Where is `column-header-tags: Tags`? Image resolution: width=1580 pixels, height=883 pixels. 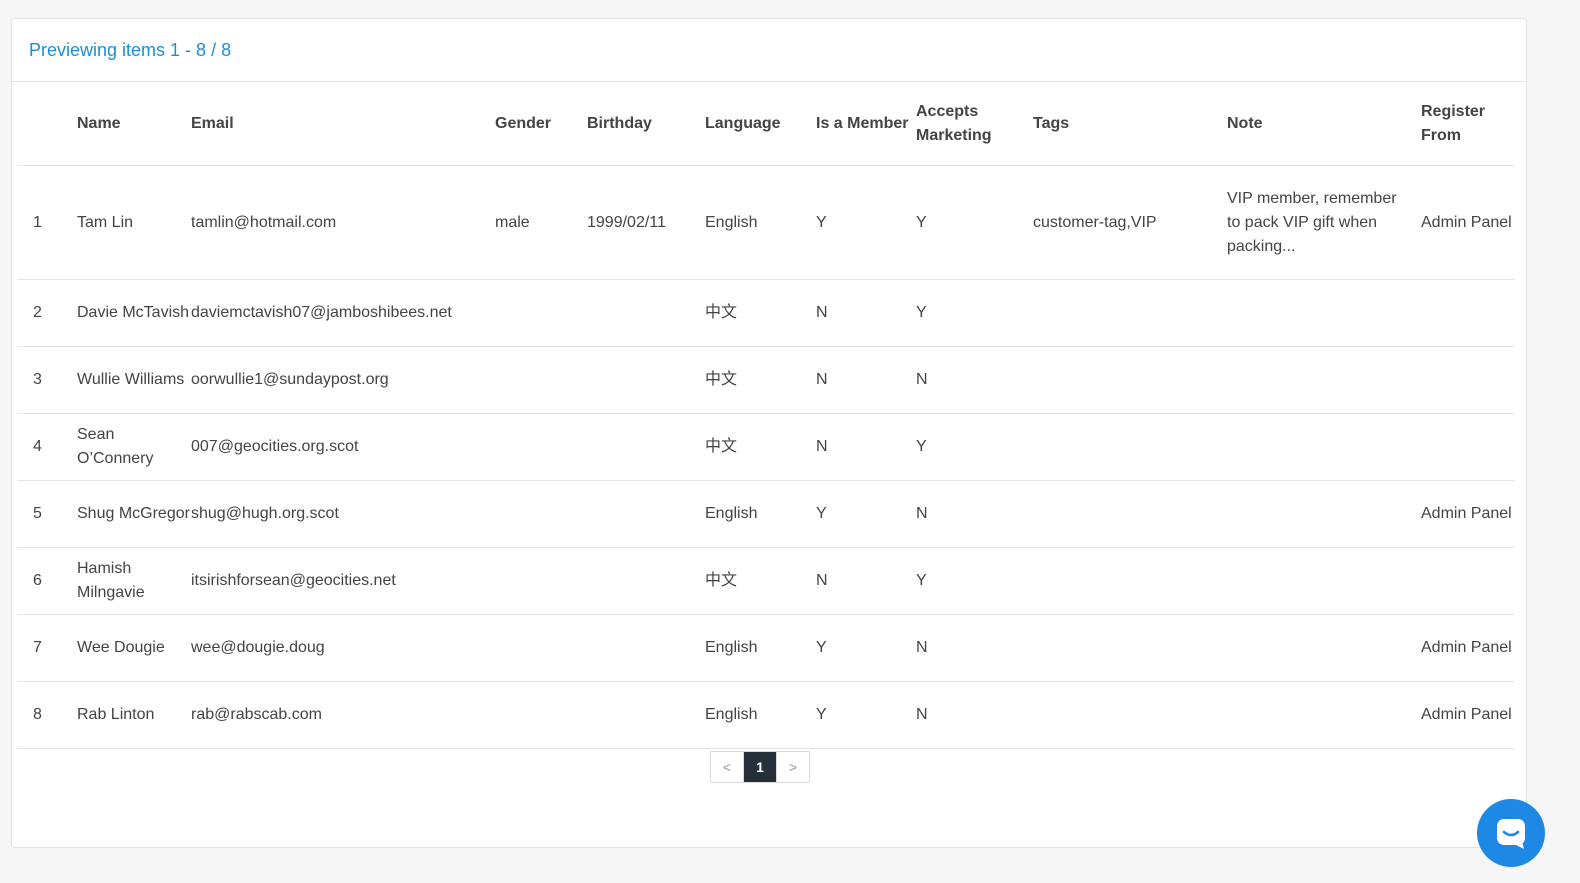
column-header-tags: Tags is located at coordinates (1051, 123).